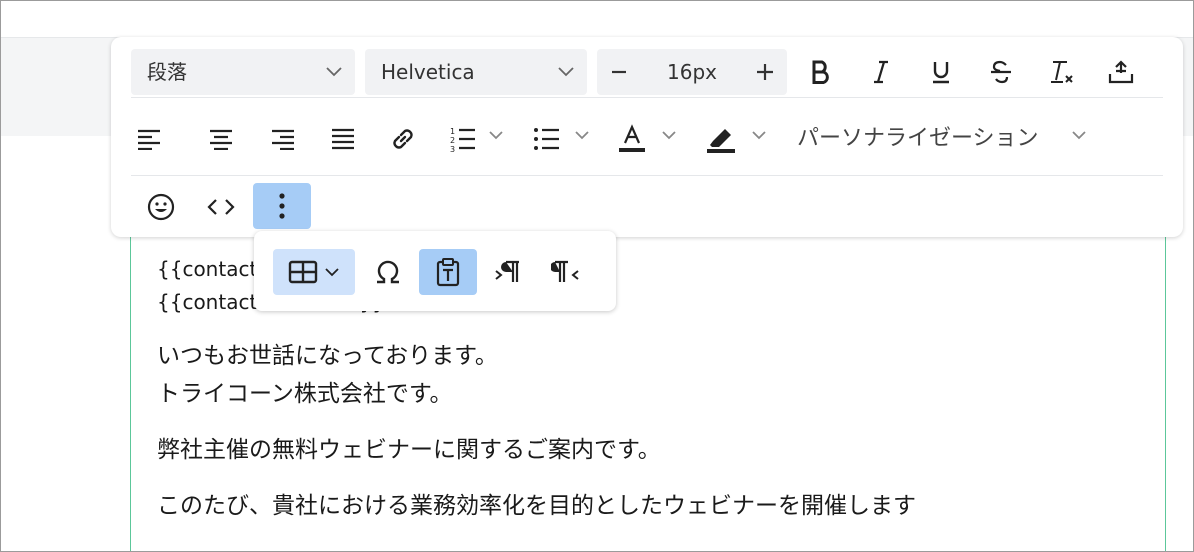 This screenshot has width=1194, height=552. I want to click on toolbar-row-2: 123 パーソナライゼーション, so click(647, 141).